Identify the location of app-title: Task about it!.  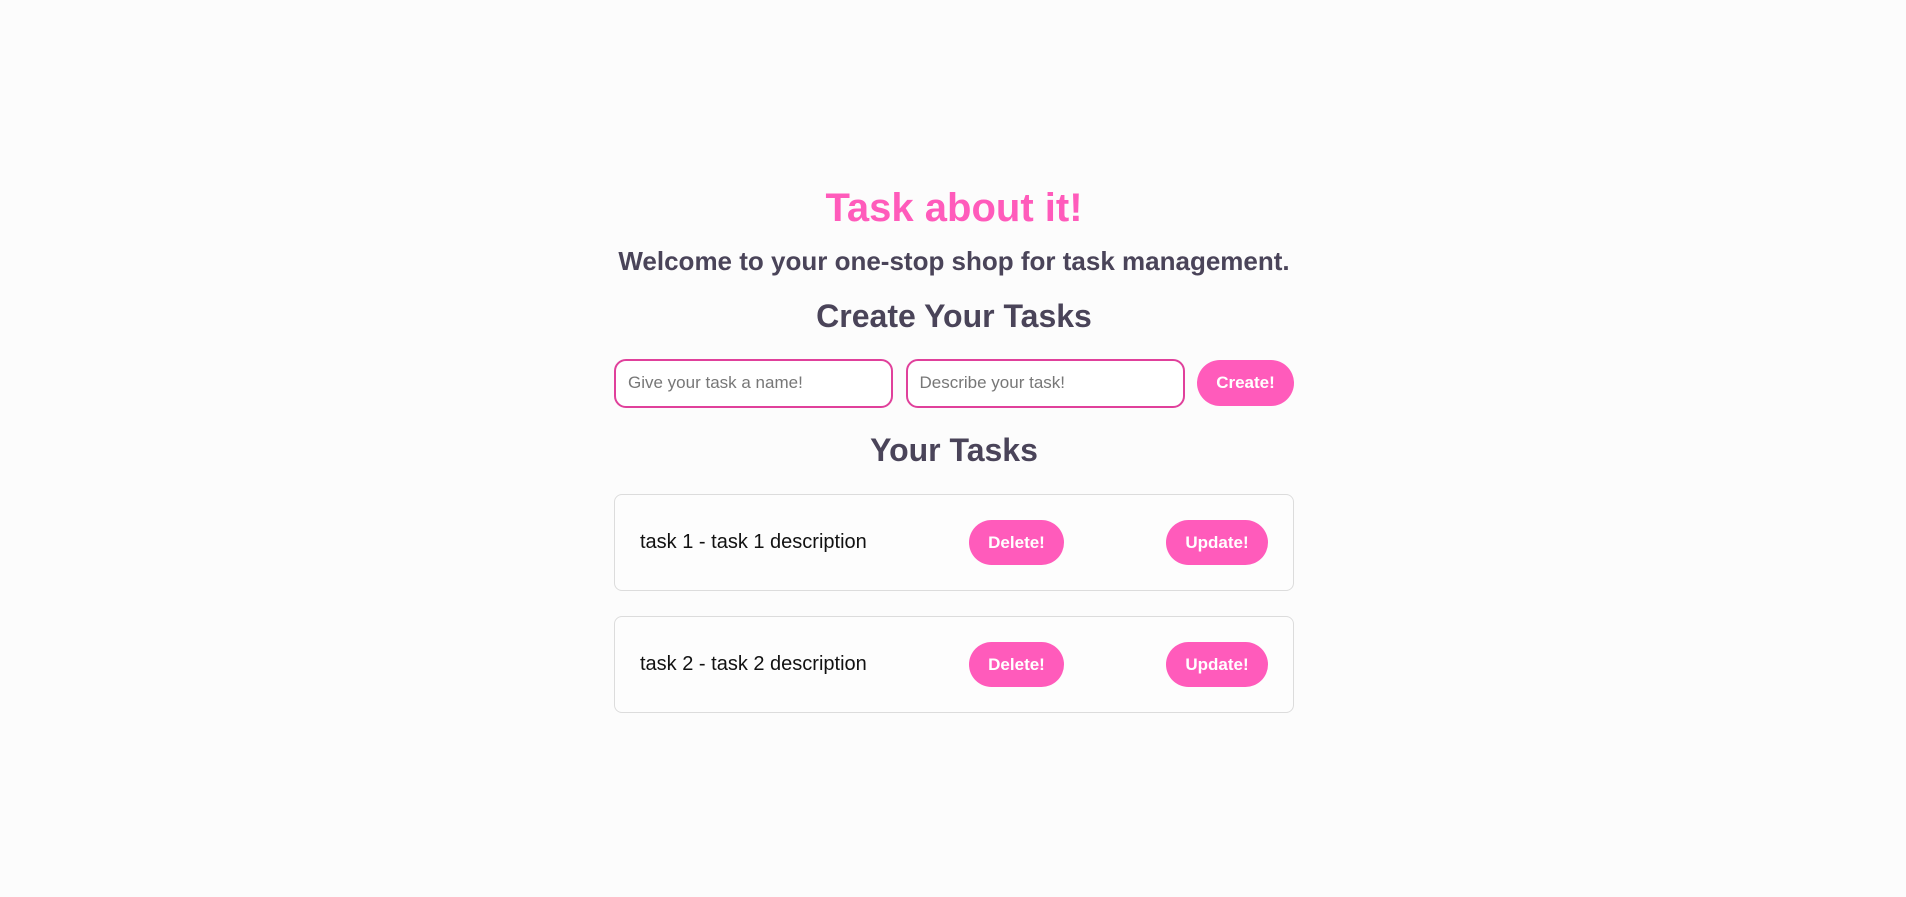
(954, 208).